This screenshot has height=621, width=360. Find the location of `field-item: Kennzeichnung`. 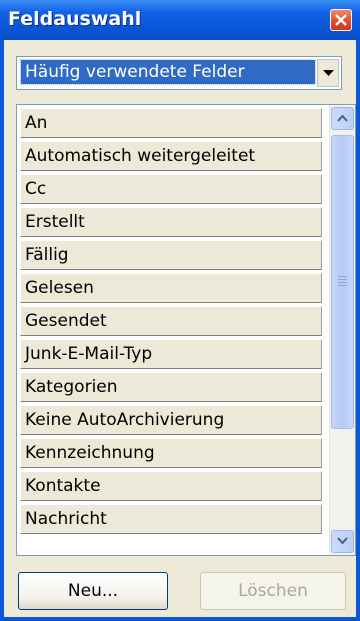

field-item: Kennzeichnung is located at coordinates (171, 453).